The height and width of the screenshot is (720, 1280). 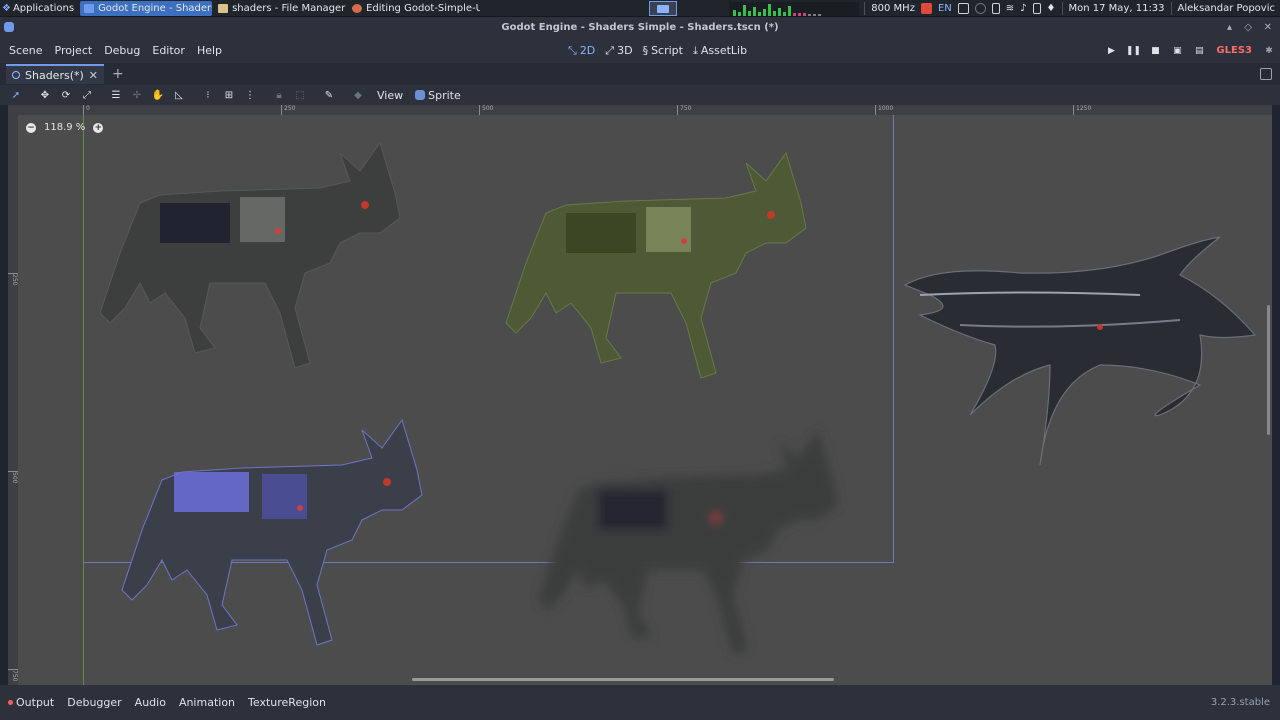 What do you see at coordinates (623, 679) in the screenshot?
I see `horizontal-scrollbar` at bounding box center [623, 679].